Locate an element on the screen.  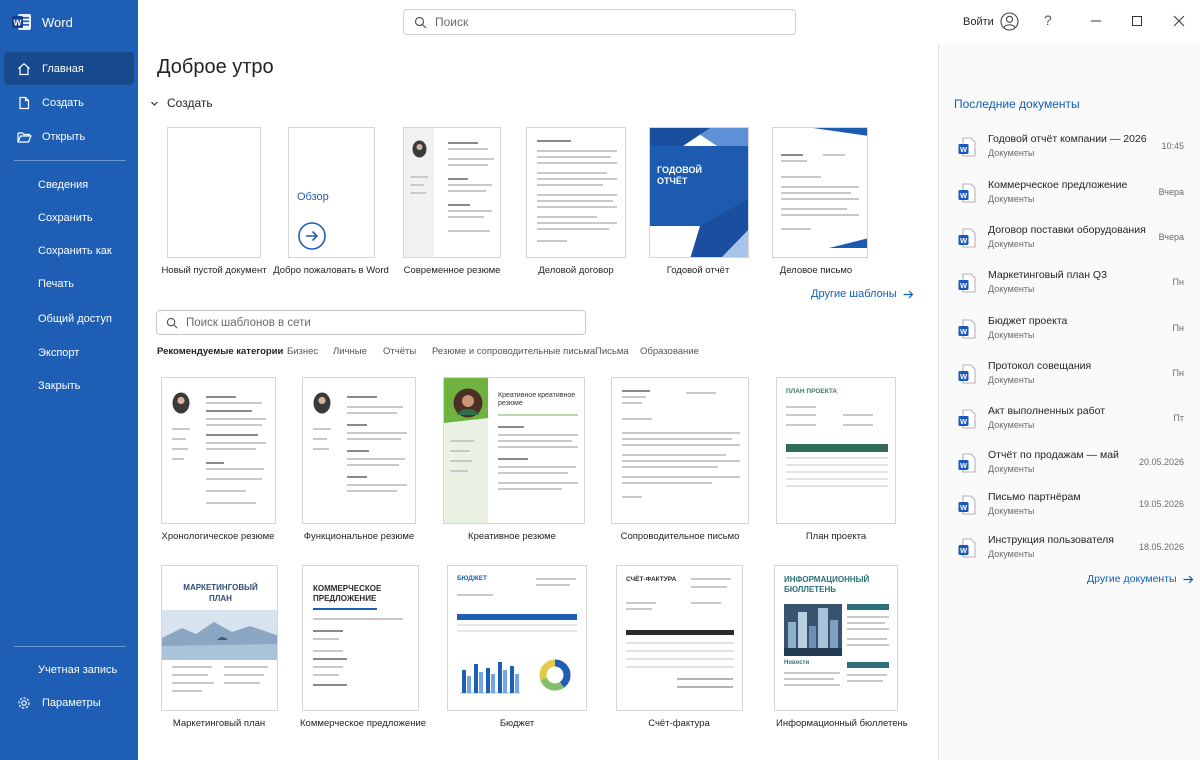
recent-document-row: W Бюджет проекта Документы Пн is located at coordinates (1072, 333).